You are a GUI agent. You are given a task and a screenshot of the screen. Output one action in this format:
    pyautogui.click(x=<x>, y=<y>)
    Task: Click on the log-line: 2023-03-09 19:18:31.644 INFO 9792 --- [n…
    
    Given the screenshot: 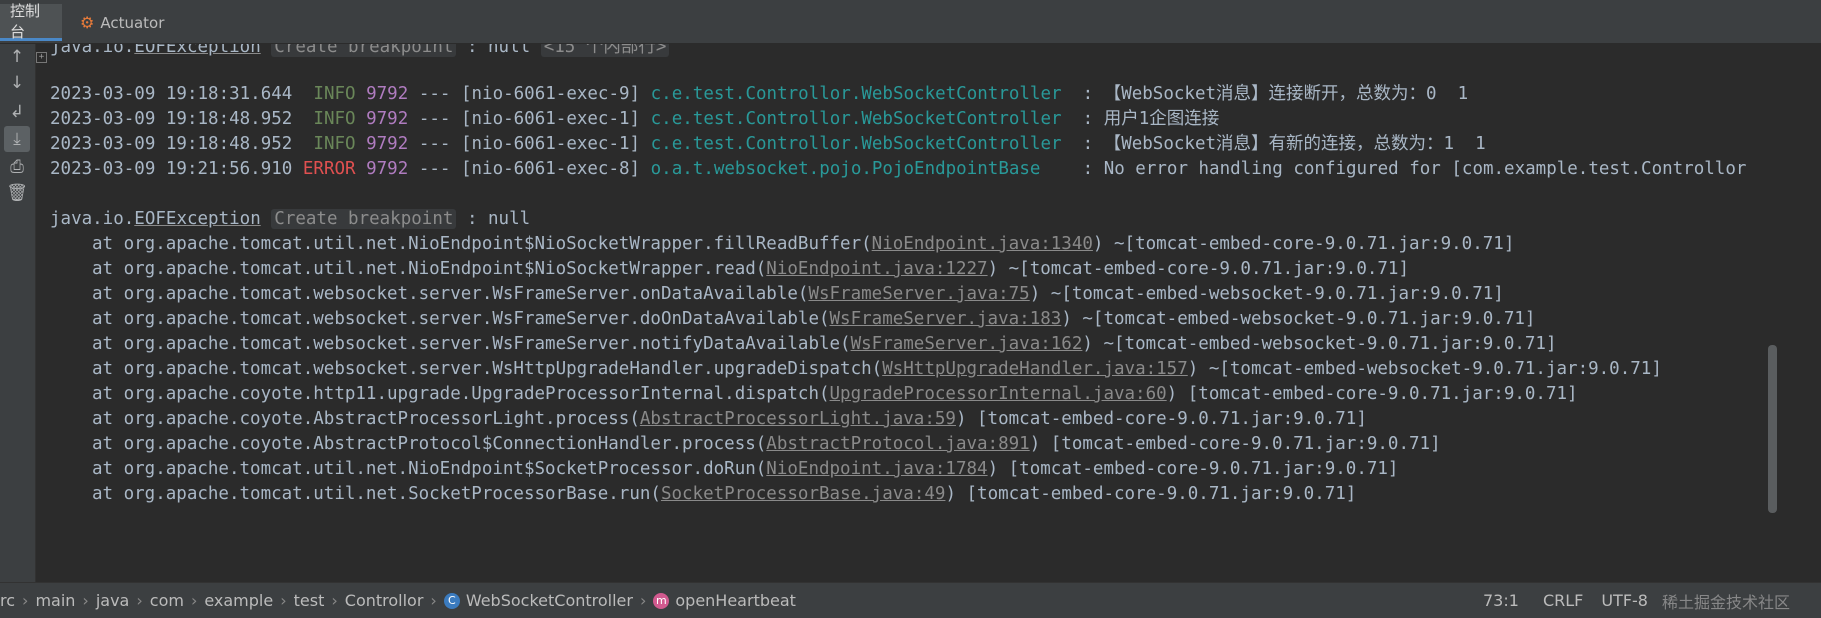 What is the action you would take?
    pyautogui.click(x=759, y=94)
    